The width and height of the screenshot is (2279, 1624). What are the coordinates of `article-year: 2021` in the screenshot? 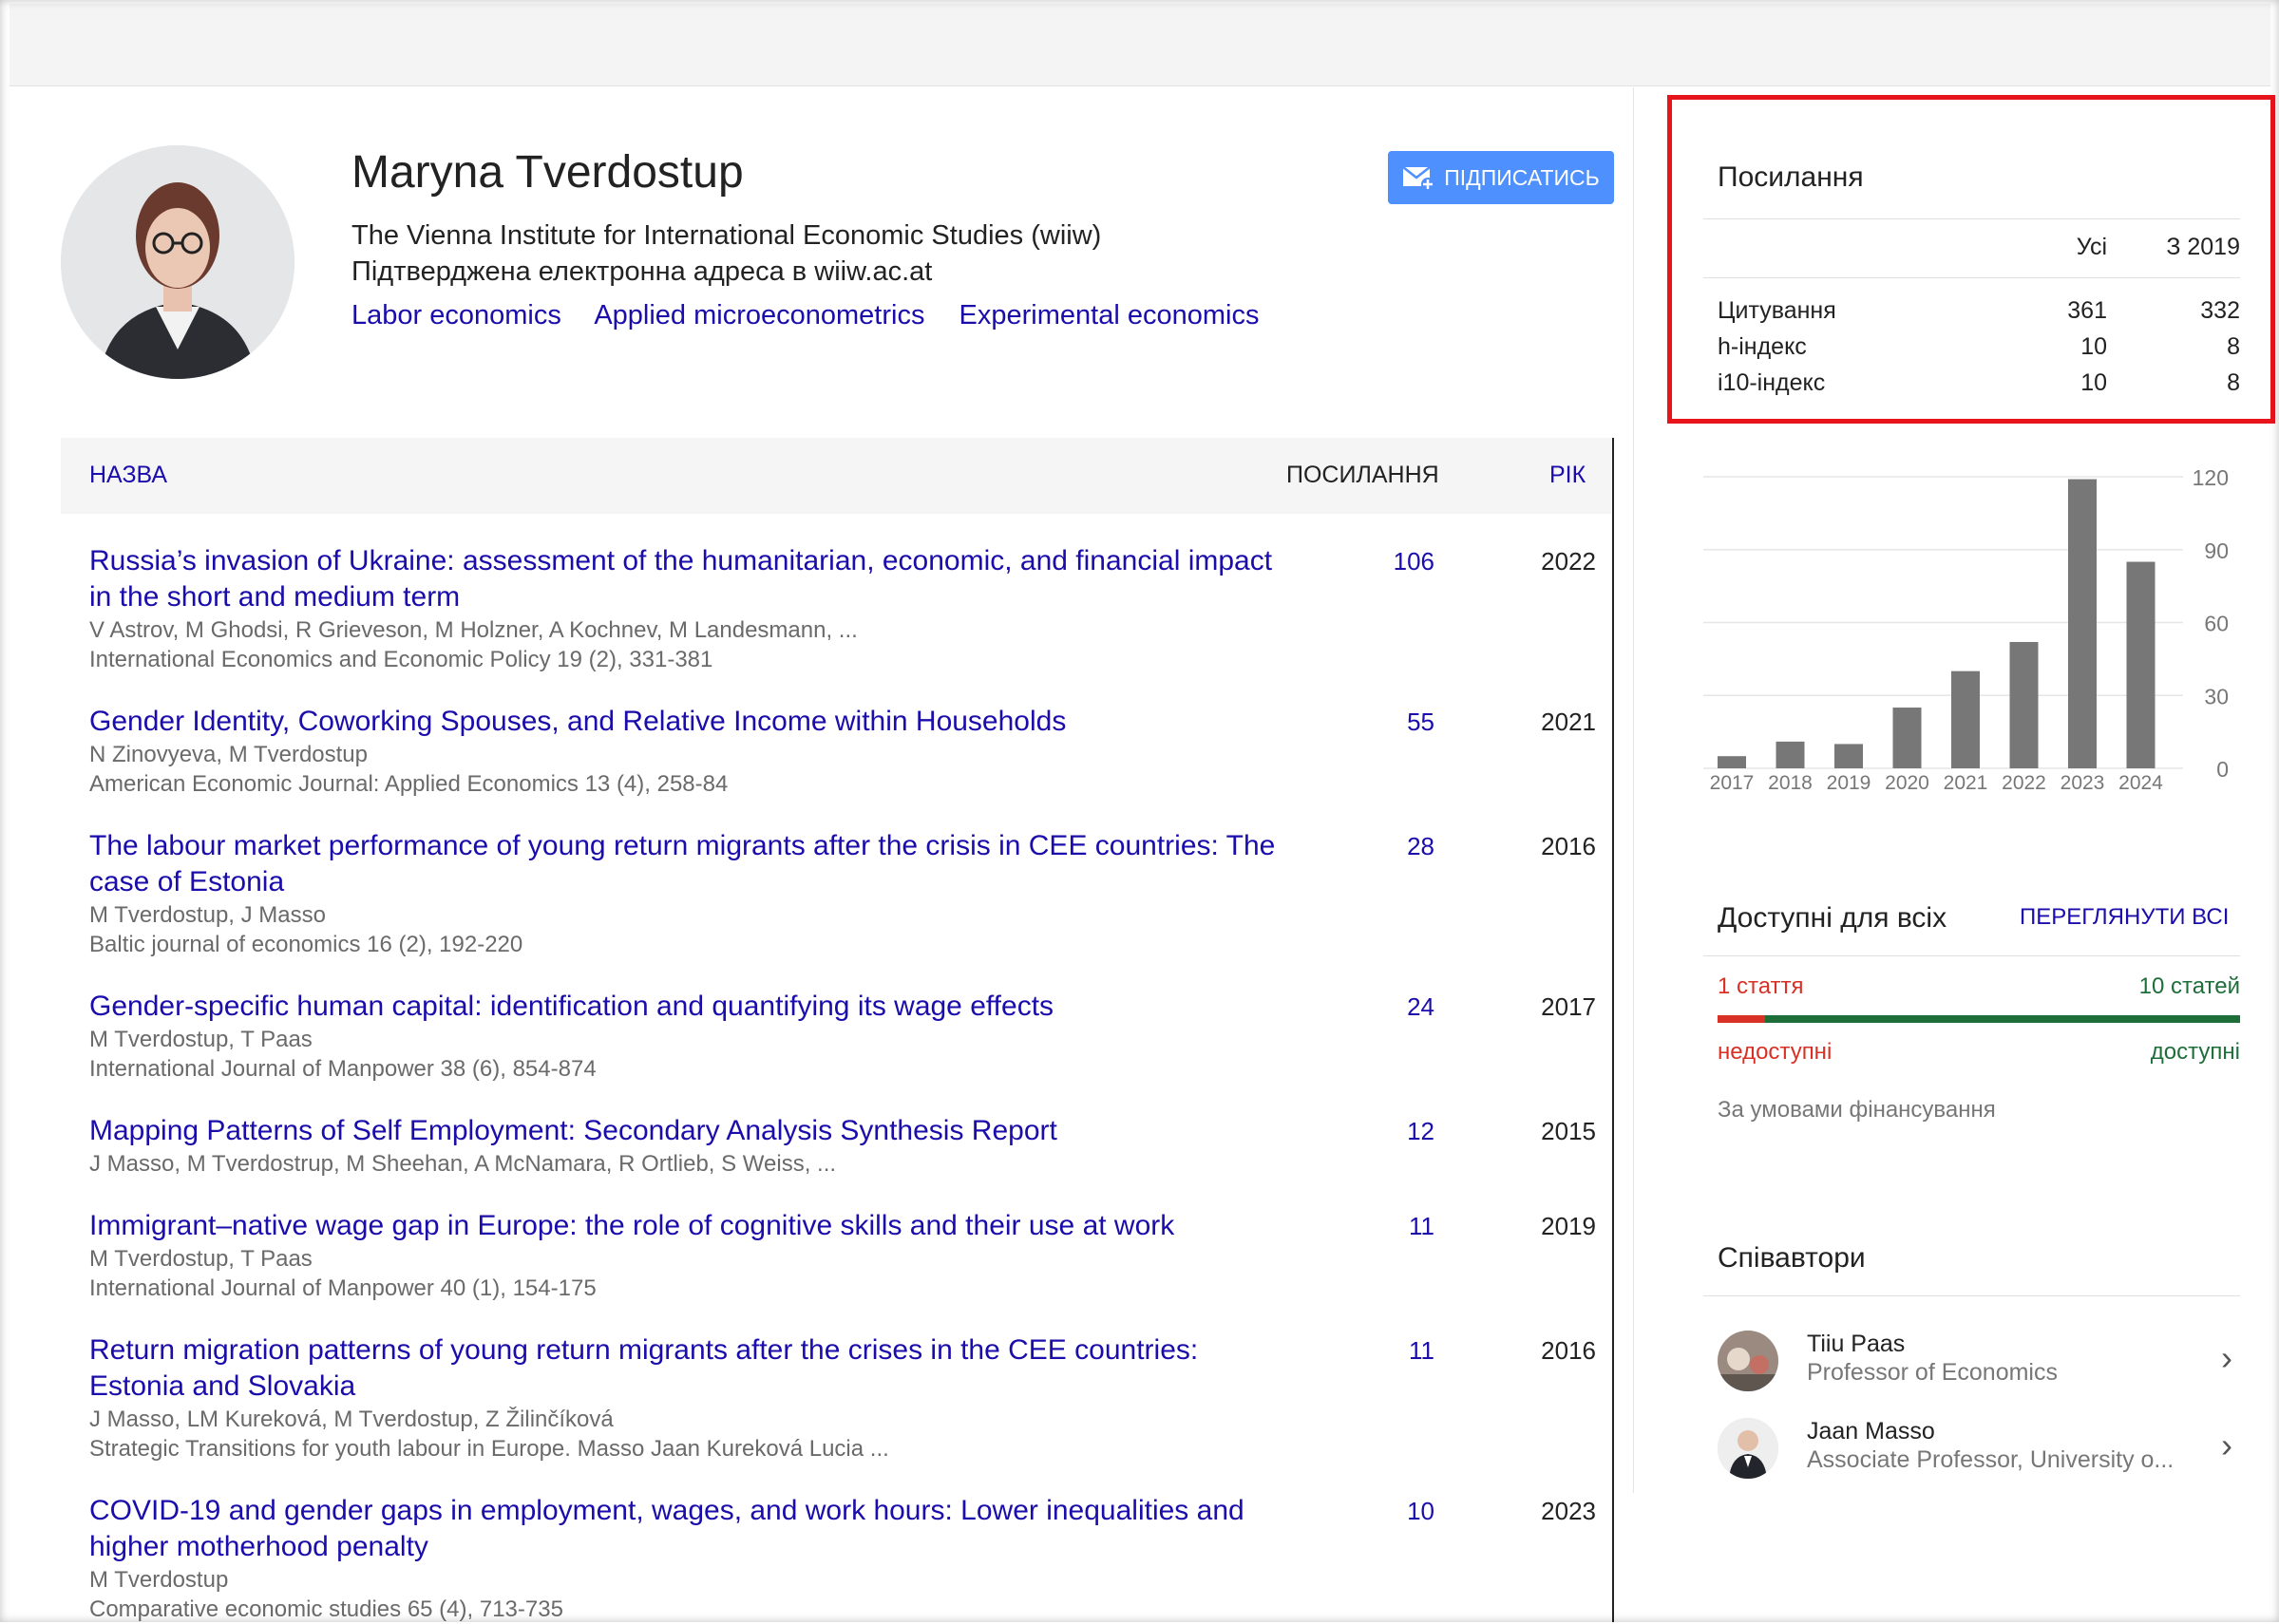 It's located at (1568, 722).